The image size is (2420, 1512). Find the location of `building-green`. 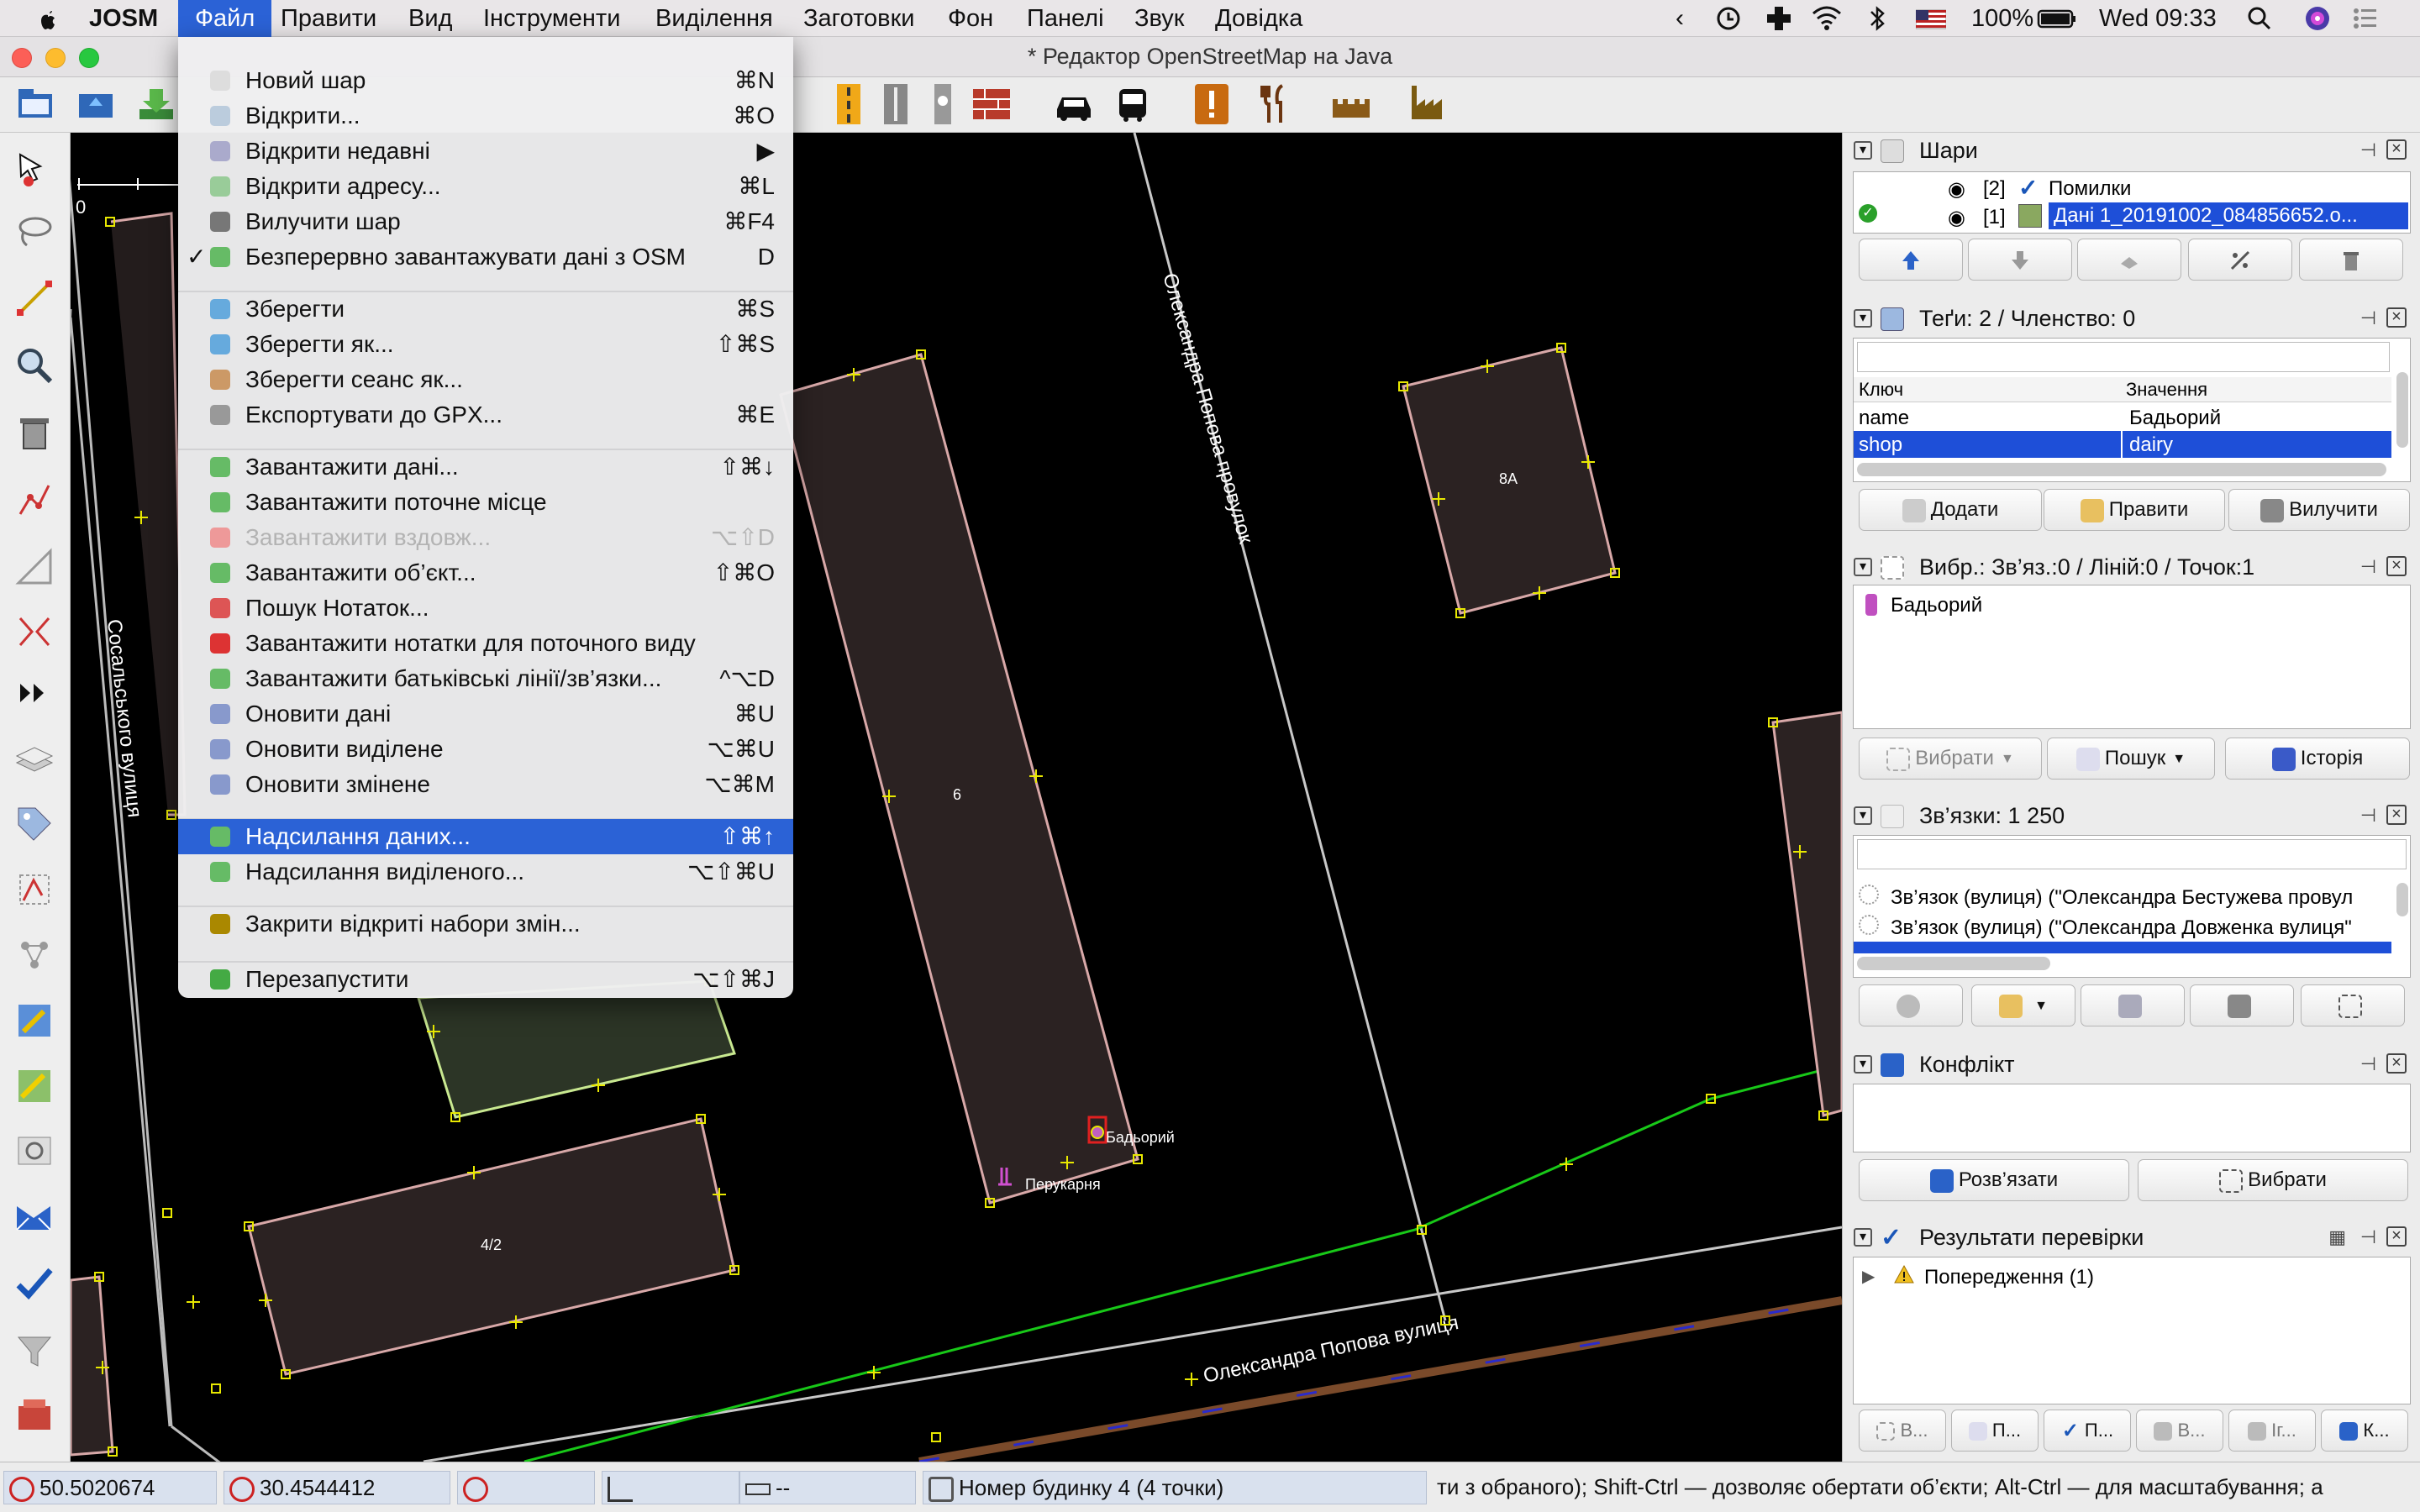

building-green is located at coordinates (576, 1049).